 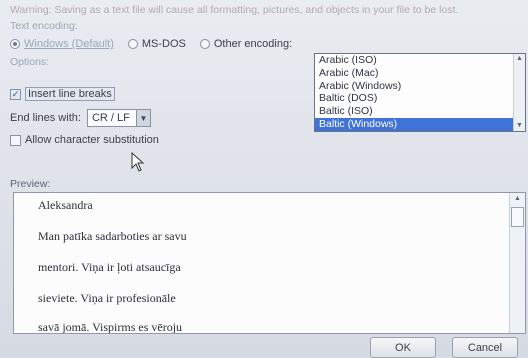 What do you see at coordinates (15, 140) in the screenshot?
I see `checkbox-empty-icon` at bounding box center [15, 140].